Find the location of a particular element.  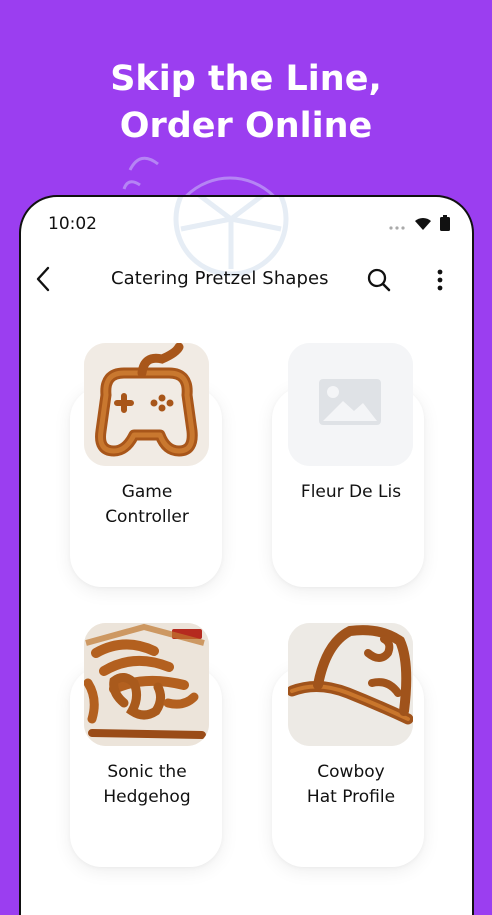

sonic-pretzel-image is located at coordinates (146, 684).